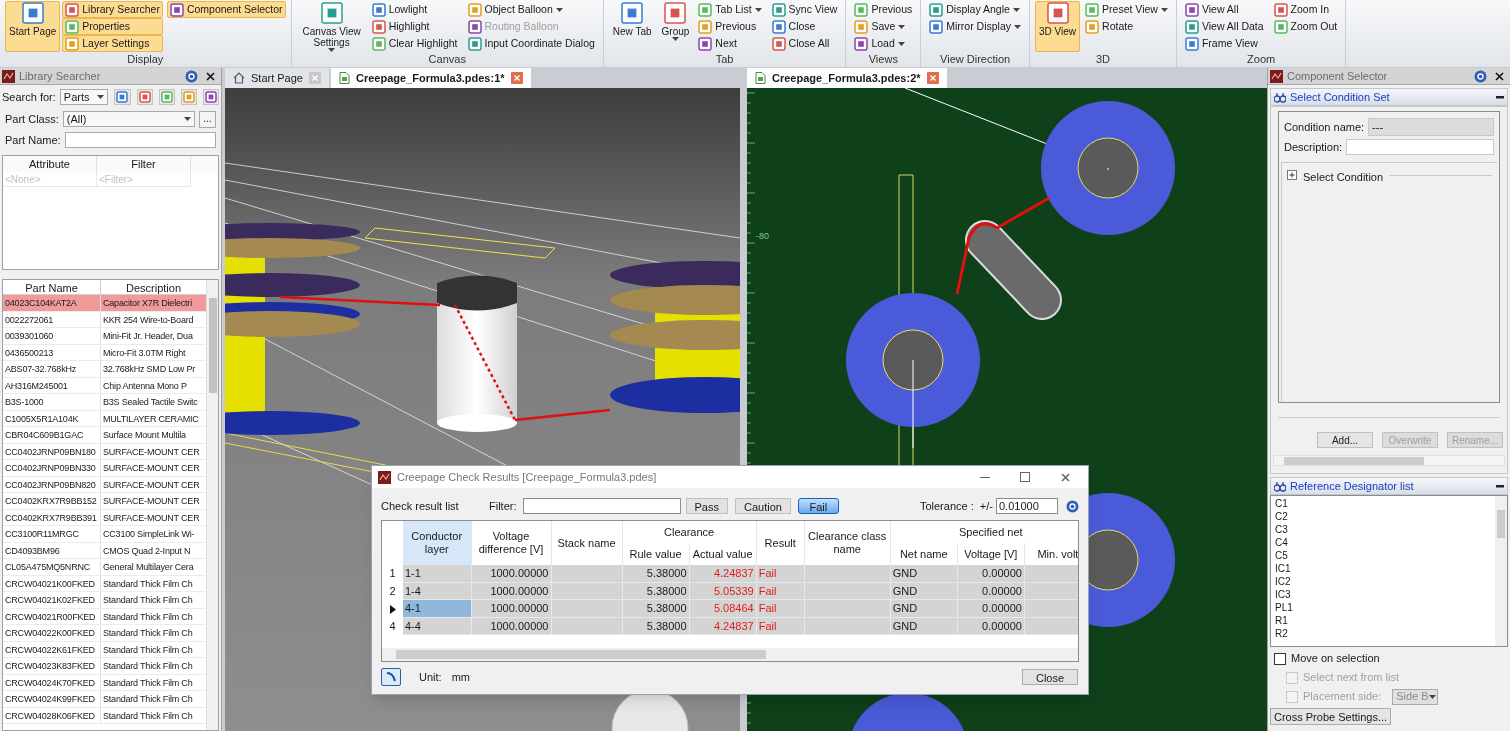  Describe the element at coordinates (1383, 542) in the screenshot. I see `list-item: C4` at that location.